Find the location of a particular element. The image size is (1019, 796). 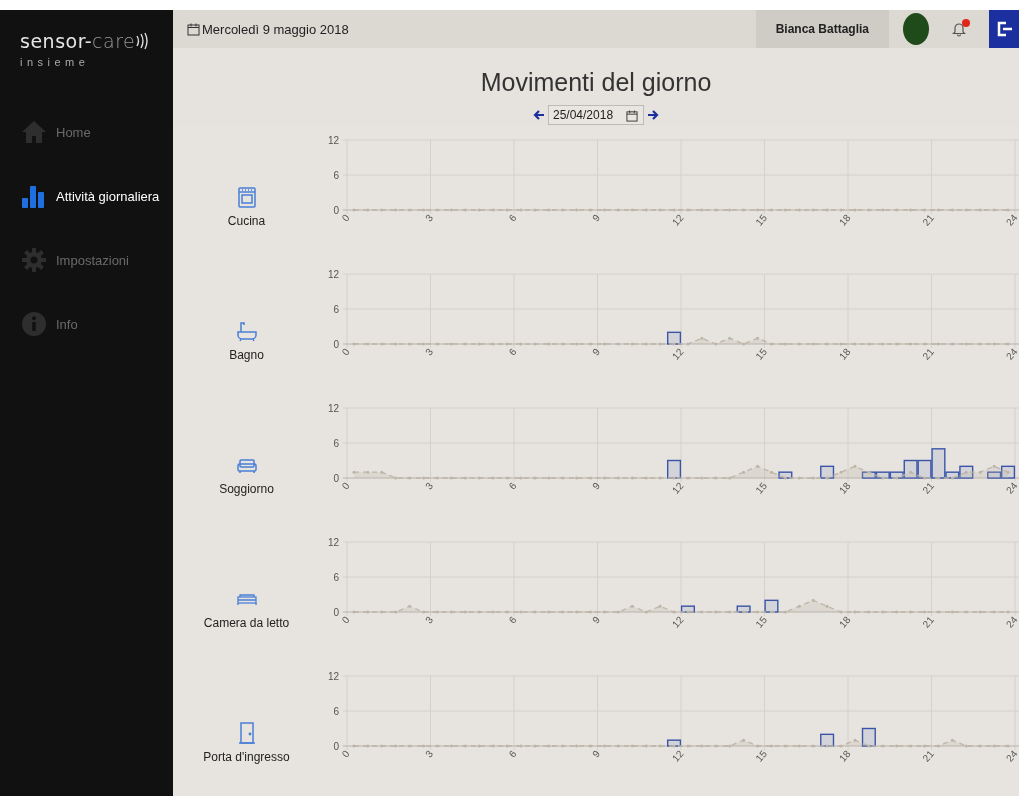

current-date: Mercoledì 9 maggio 2018 is located at coordinates (275, 29).